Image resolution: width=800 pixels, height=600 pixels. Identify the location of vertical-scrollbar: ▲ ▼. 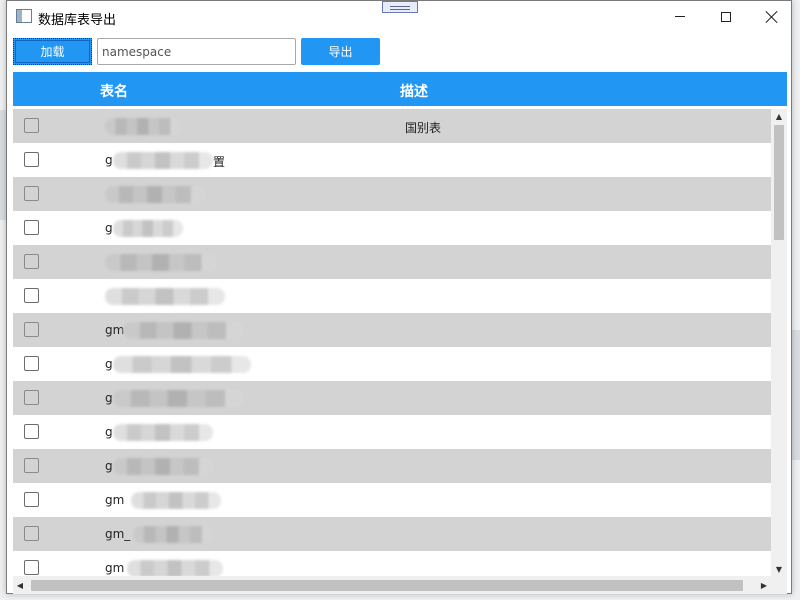
(779, 342).